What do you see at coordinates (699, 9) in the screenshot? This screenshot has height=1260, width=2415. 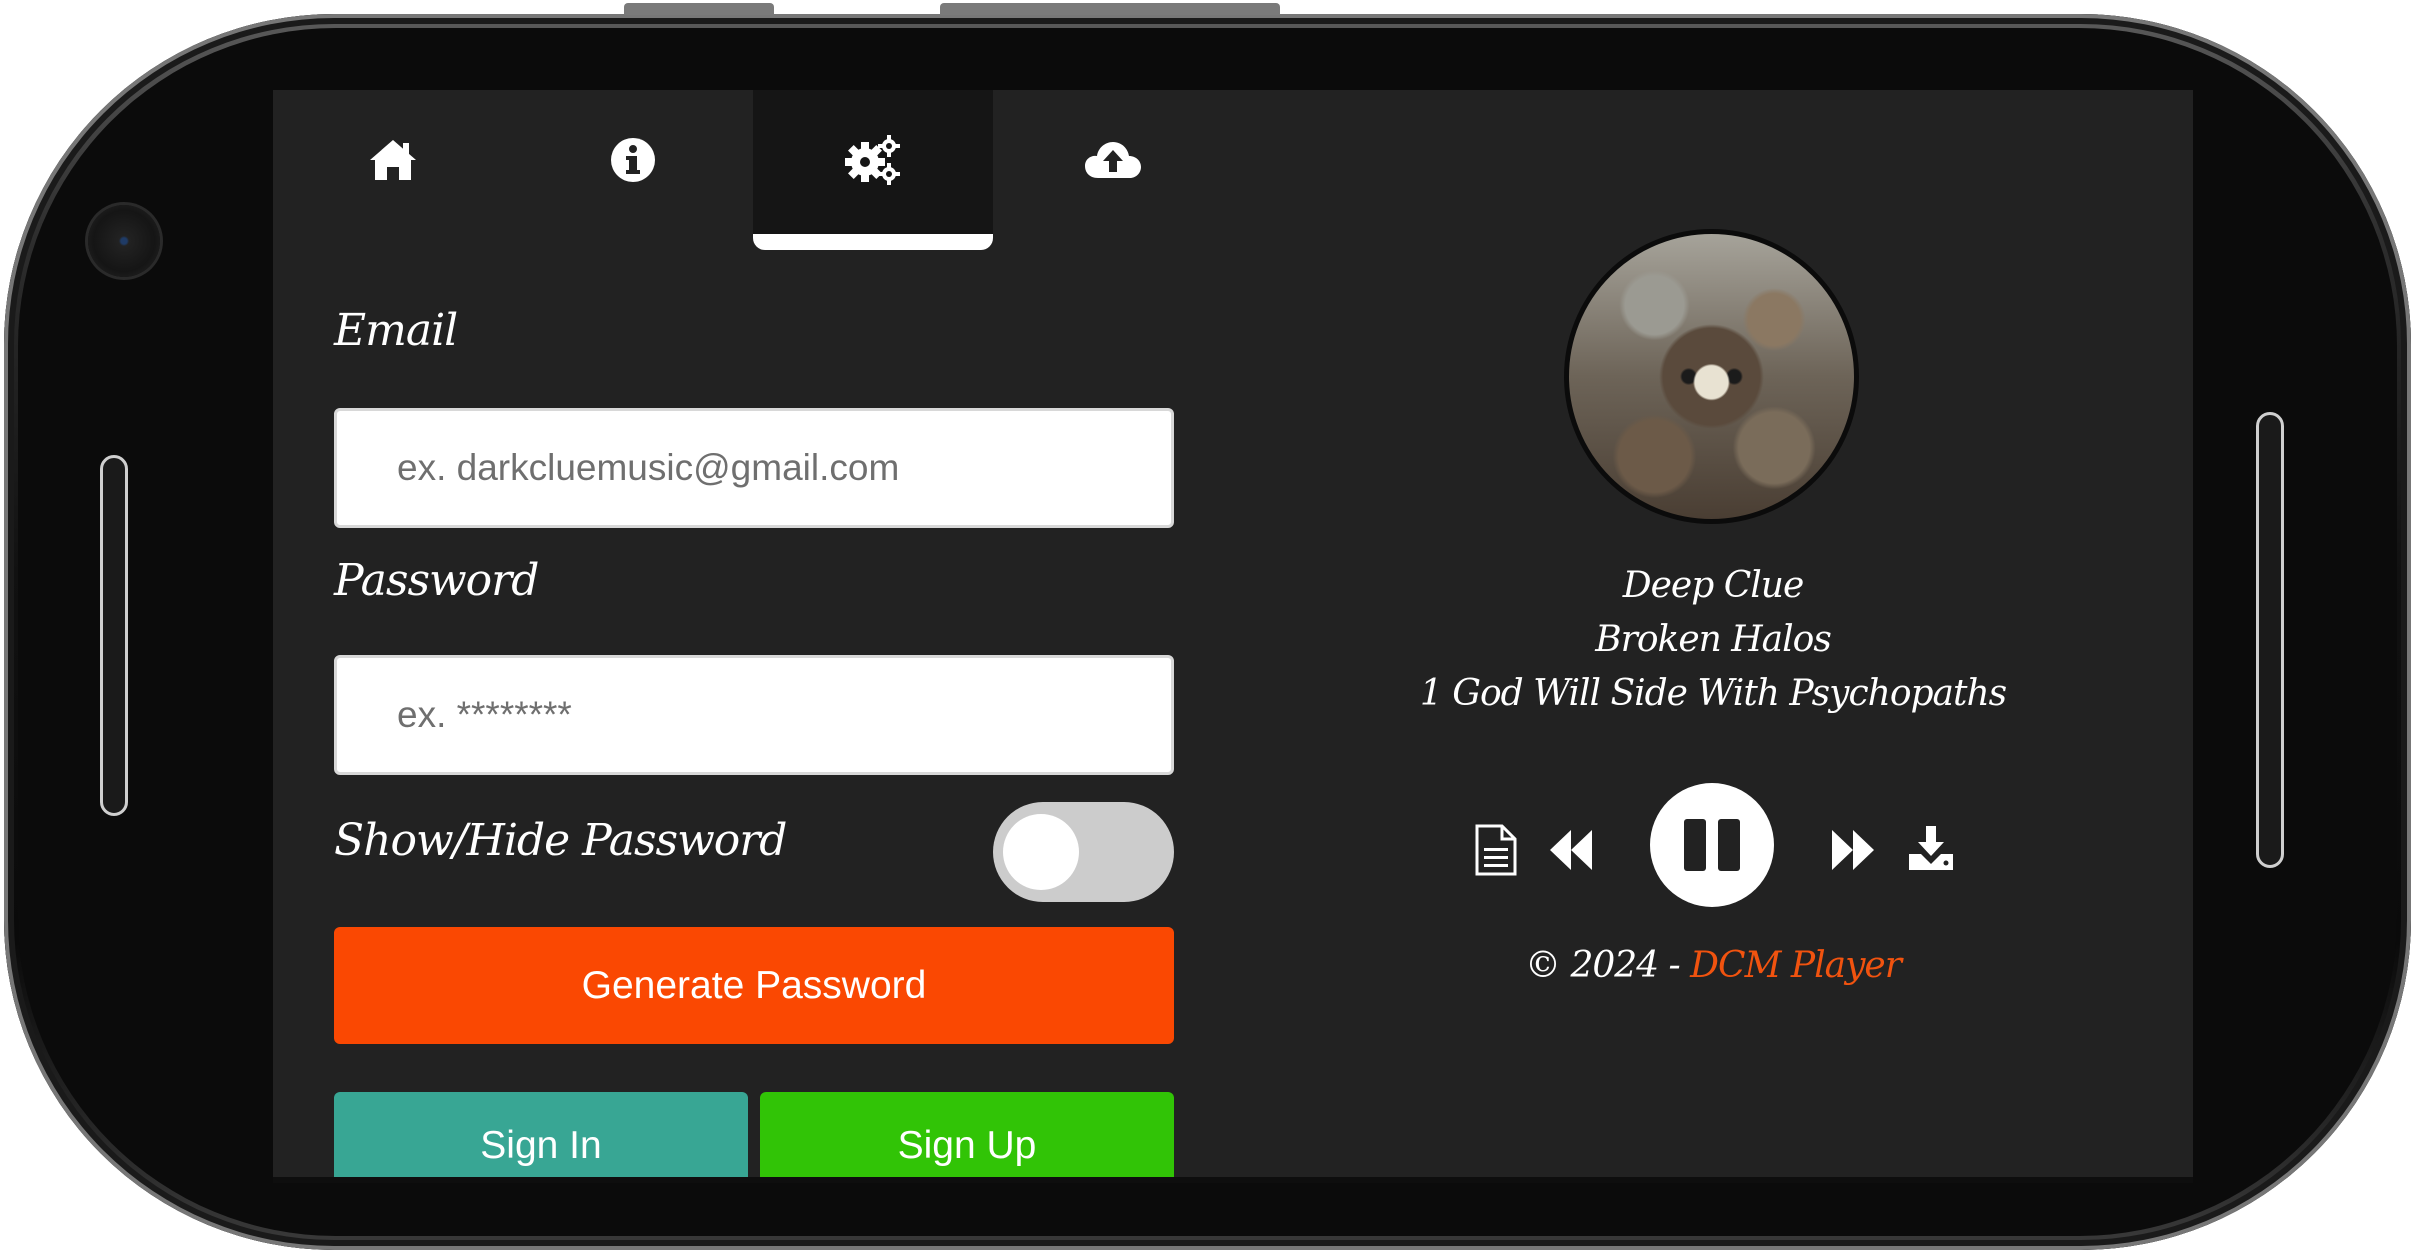 I see `phone-hardware-button` at bounding box center [699, 9].